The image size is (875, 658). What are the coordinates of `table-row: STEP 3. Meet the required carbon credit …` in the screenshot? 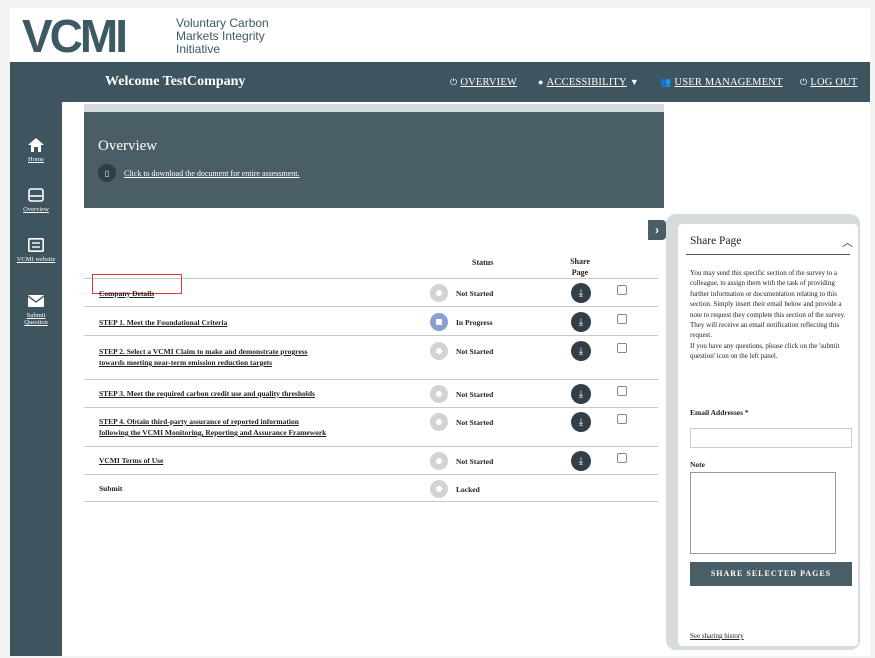 It's located at (371, 393).